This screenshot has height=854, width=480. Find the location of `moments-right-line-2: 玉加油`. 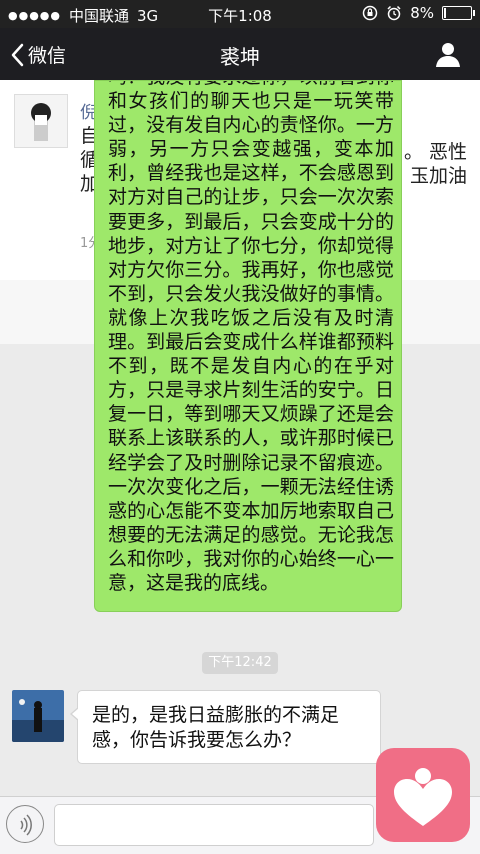

moments-right-line-2: 玉加油 is located at coordinates (439, 176).